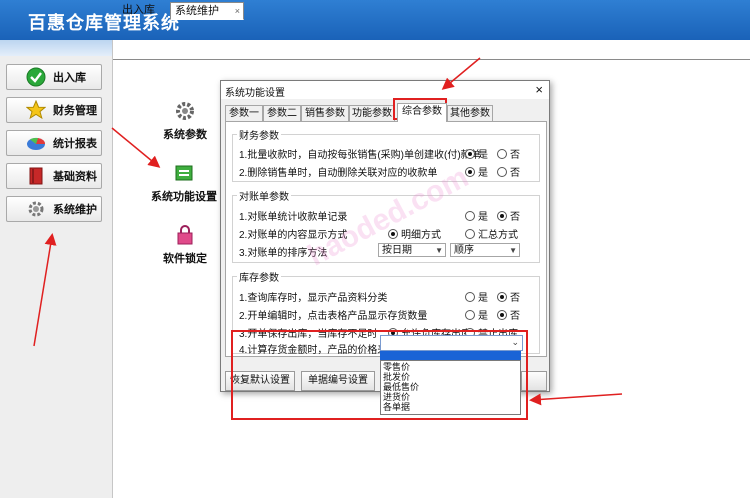 The height and width of the screenshot is (498, 750). I want to click on arrow-to-function-settings, so click(136, 147).